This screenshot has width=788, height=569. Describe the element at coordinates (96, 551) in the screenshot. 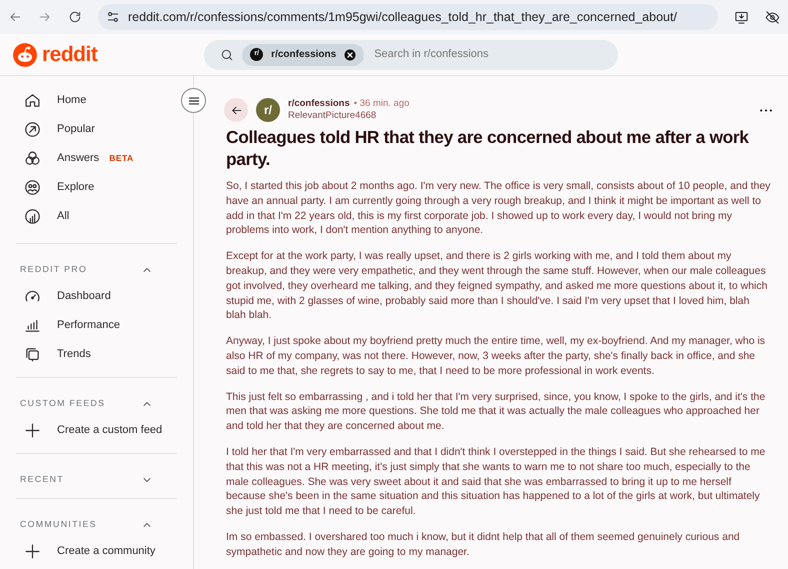

I see `sidebar-item: Create a community` at that location.